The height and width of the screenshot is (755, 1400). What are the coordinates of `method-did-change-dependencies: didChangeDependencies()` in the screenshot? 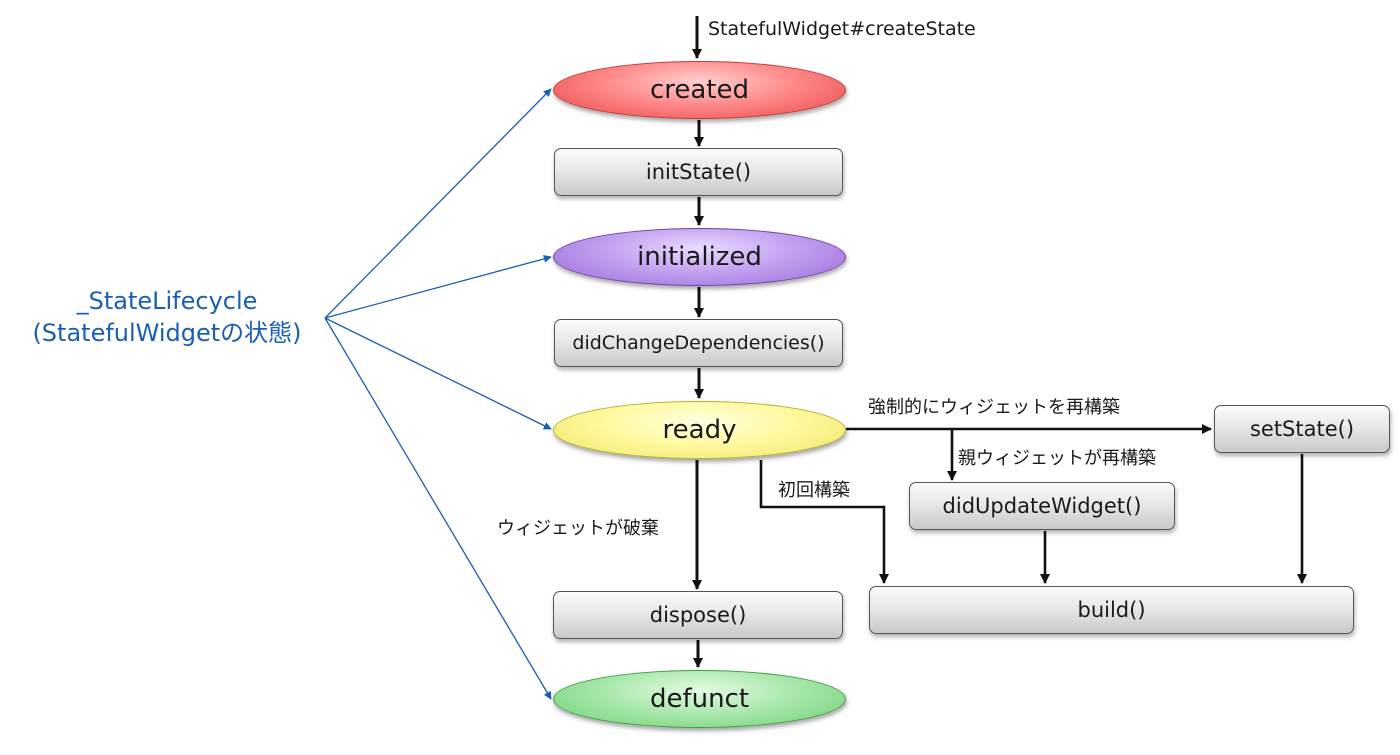 It's located at (698, 343).